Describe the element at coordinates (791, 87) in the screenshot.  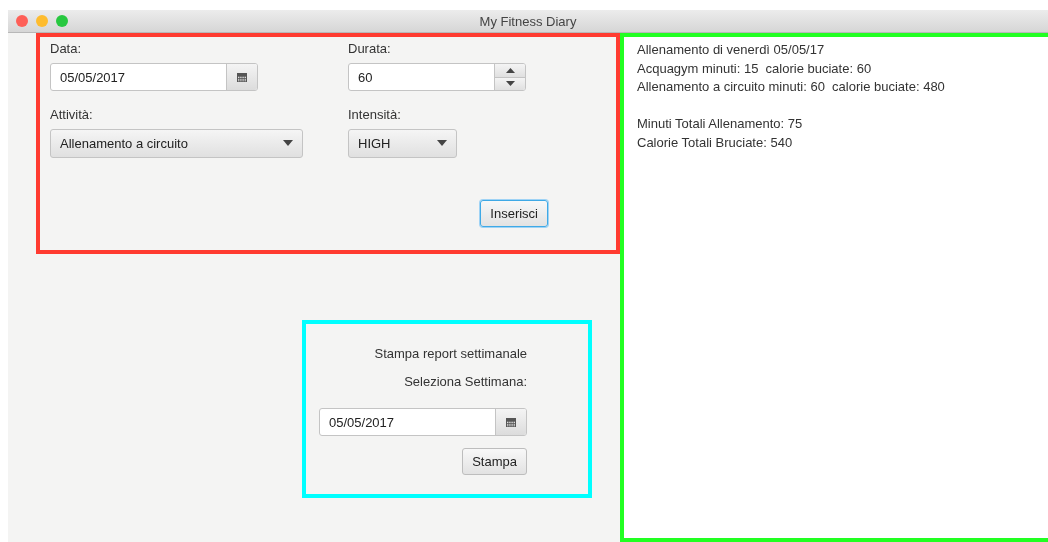
I see `output-line: Allenamento a circuito minuti: 60 calorie buciate: 480` at that location.